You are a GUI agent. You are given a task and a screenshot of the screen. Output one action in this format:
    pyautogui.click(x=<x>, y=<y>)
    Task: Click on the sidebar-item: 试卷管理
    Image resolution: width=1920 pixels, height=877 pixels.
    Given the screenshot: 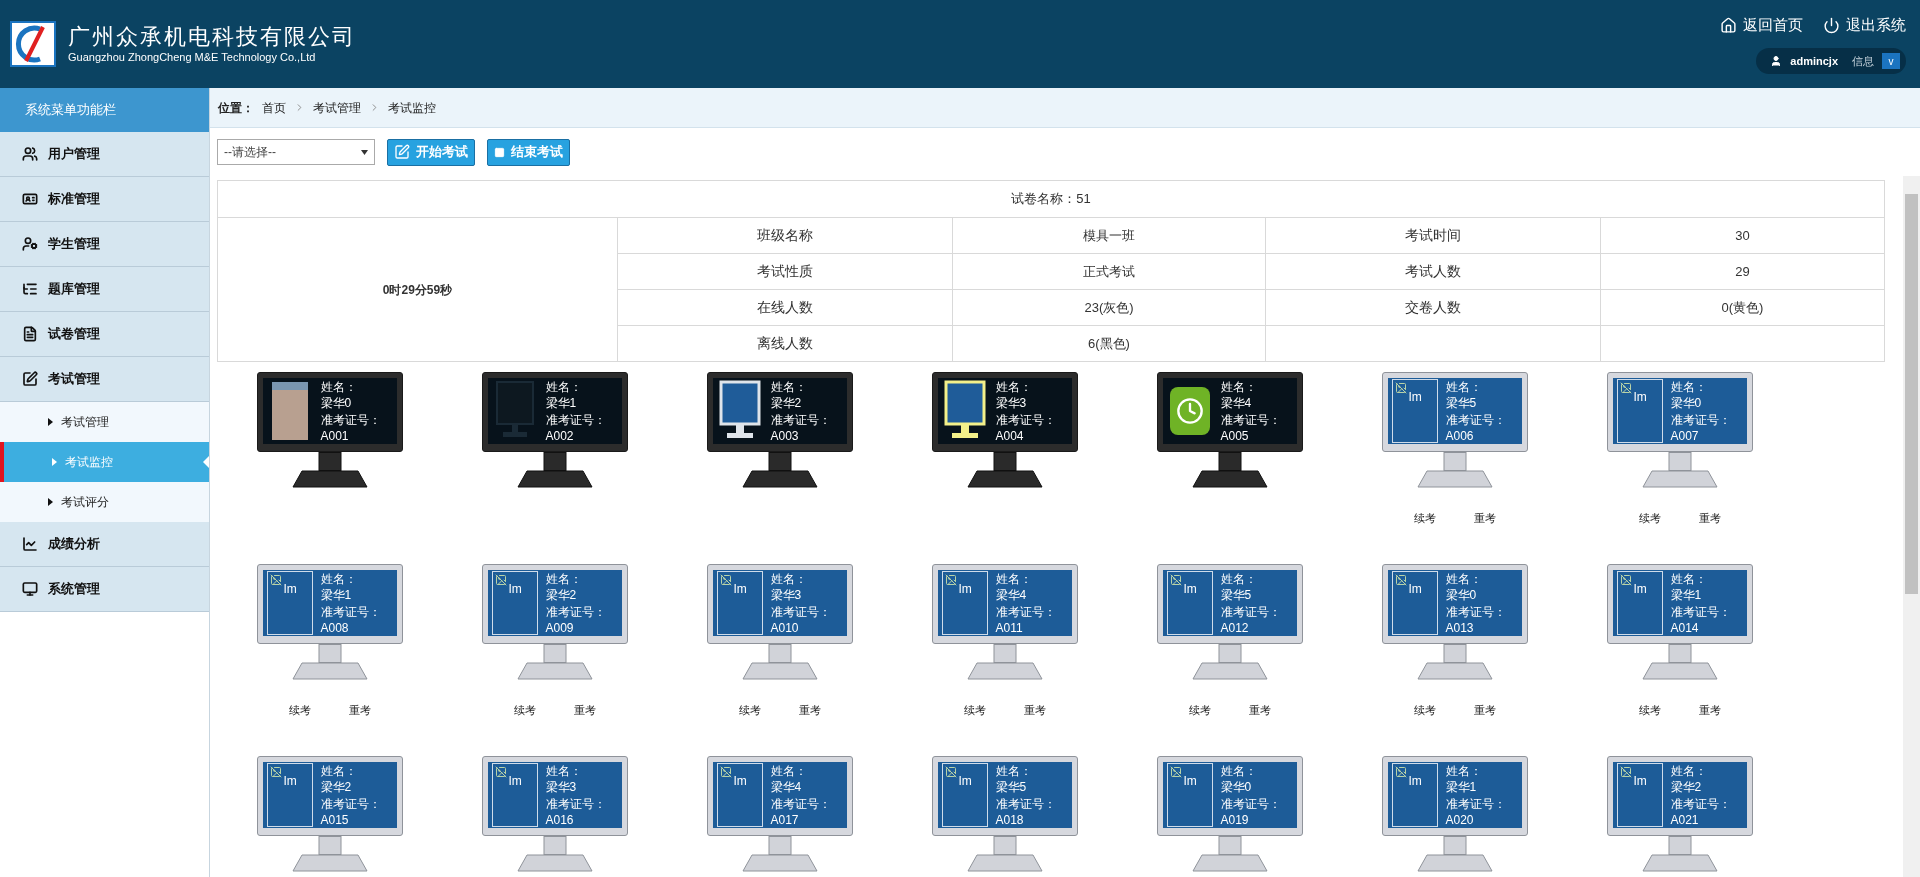 What is the action you would take?
    pyautogui.click(x=104, y=334)
    